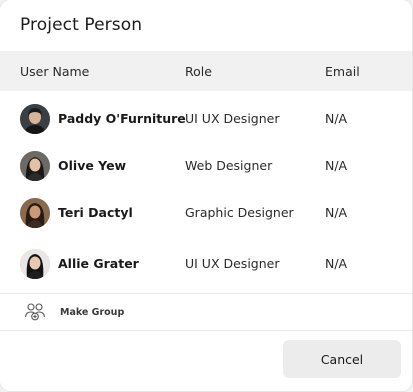 The image size is (413, 392). What do you see at coordinates (229, 165) in the screenshot?
I see `user-role: Web Designer` at bounding box center [229, 165].